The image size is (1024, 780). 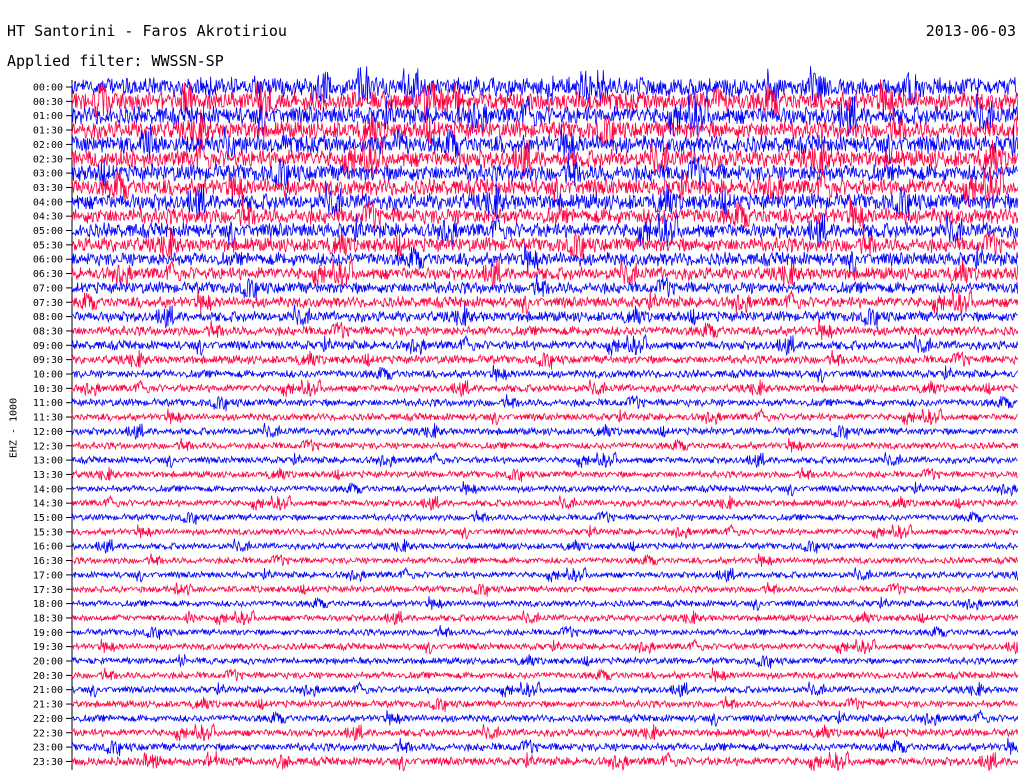 What do you see at coordinates (48, 159) in the screenshot?
I see `time-tick-label: 02:30` at bounding box center [48, 159].